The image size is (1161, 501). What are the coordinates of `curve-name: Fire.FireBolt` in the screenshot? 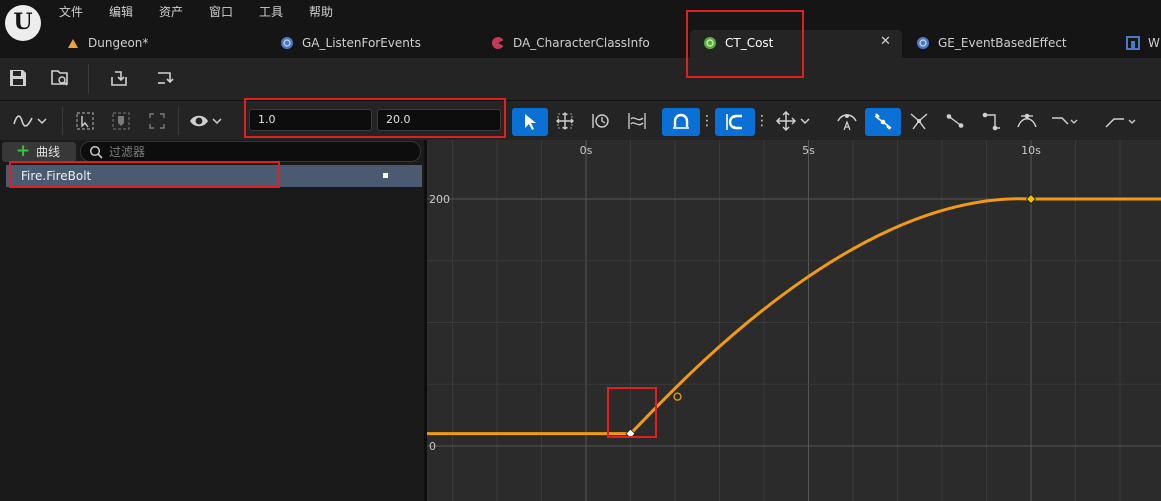 It's located at (56, 176).